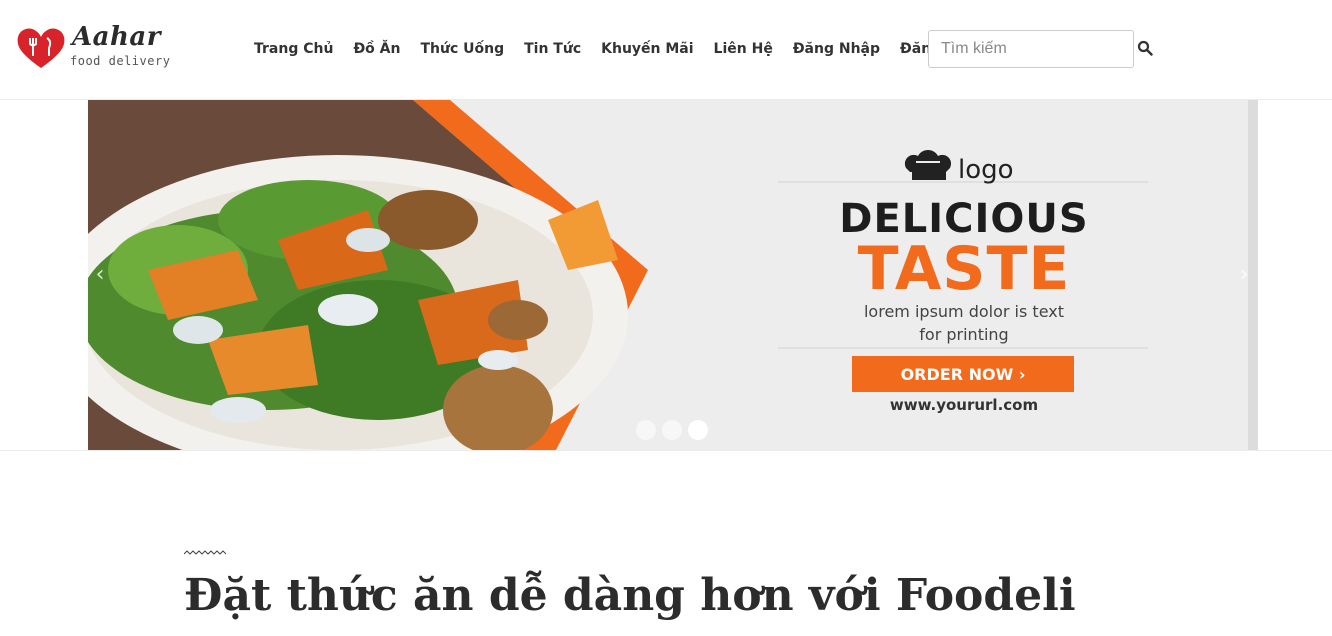 Image resolution: width=1332 pixels, height=636 pixels. What do you see at coordinates (376, 49) in the screenshot?
I see `nav-item-food: Đồ Ăn` at bounding box center [376, 49].